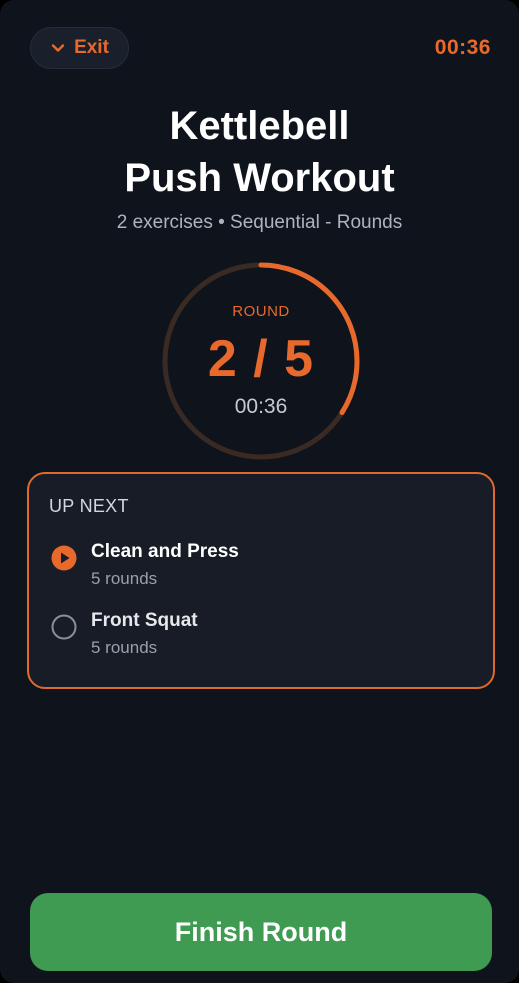  Describe the element at coordinates (259, 126) in the screenshot. I see `workout-title-line-1: Kettlebell` at that location.